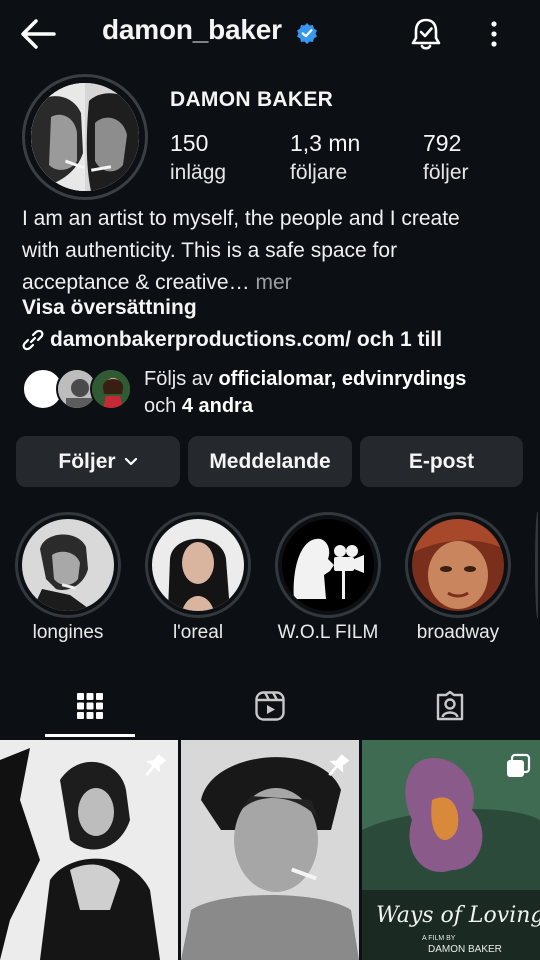 The width and height of the screenshot is (540, 960). Describe the element at coordinates (319, 172) in the screenshot. I see `stat-followers-label: följare` at that location.